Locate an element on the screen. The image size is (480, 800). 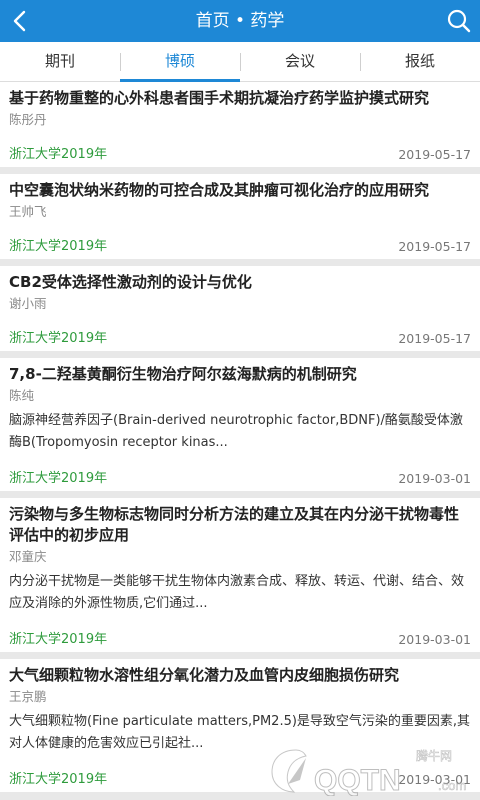
item-title: 大气细颗粒物水溶性组分氧化潜力及血管内皮细胞损伤研究 is located at coordinates (204, 675).